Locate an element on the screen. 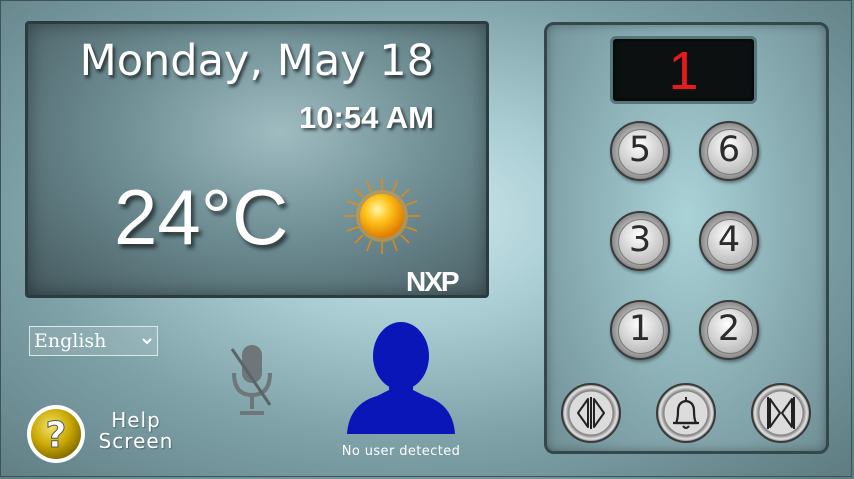 This screenshot has height=479, width=854. floor-button-4: 4 is located at coordinates (729, 241).